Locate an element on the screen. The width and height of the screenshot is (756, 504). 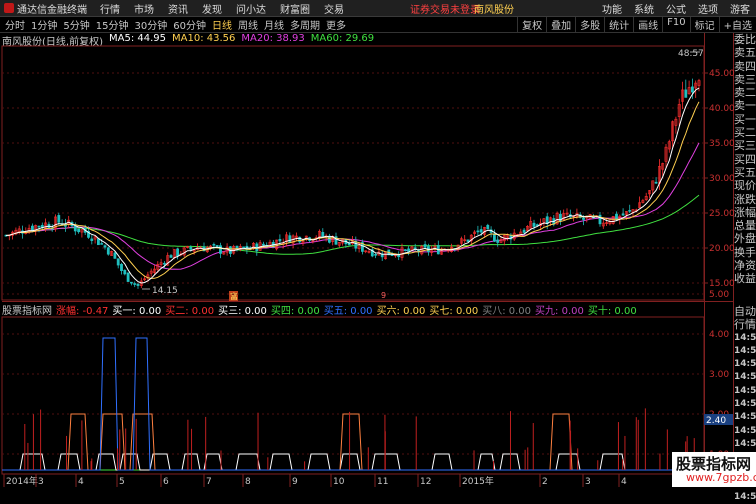
time-label-8: 10 is located at coordinates (339, 482).